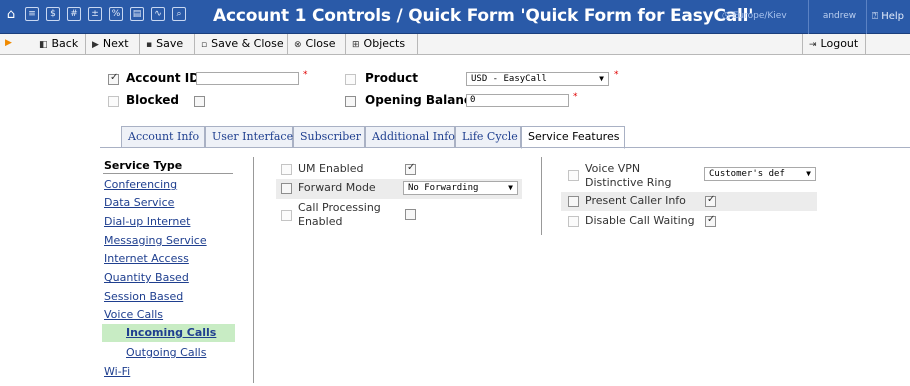  What do you see at coordinates (166, 352) in the screenshot?
I see `nav-item-outgoing-calls: Outgoing Calls` at bounding box center [166, 352].